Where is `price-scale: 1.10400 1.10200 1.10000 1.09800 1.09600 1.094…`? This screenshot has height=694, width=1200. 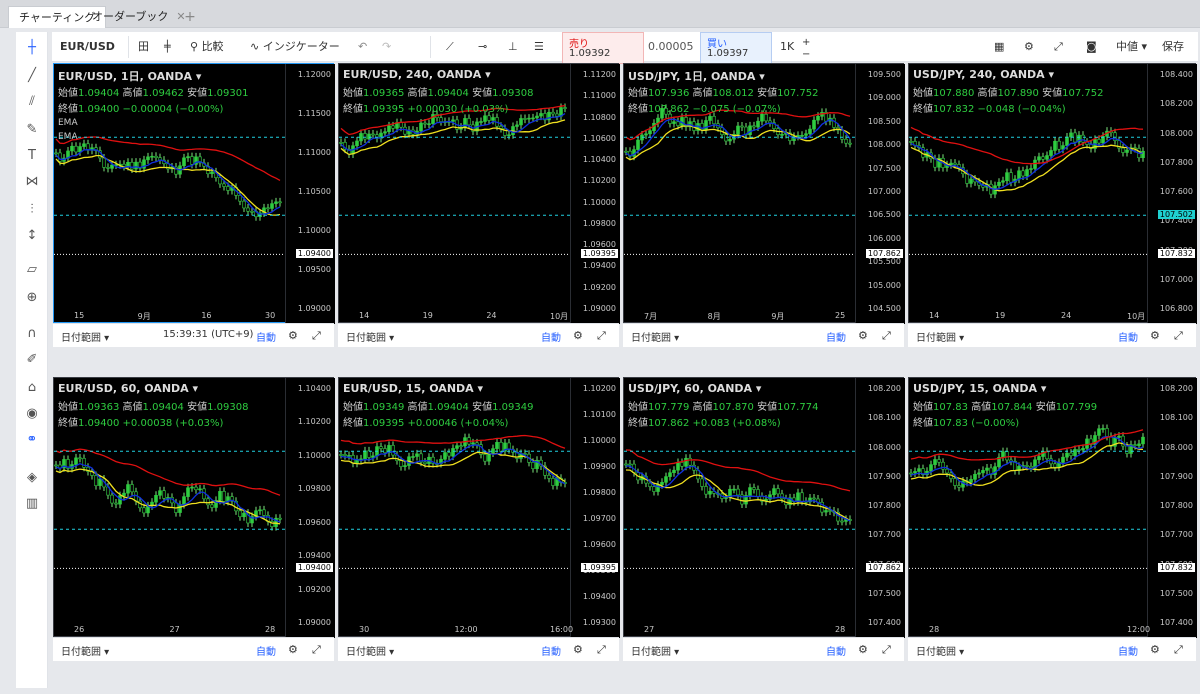 price-scale: 1.10400 1.10200 1.10000 1.09800 1.09600 1.094… is located at coordinates (310, 508).